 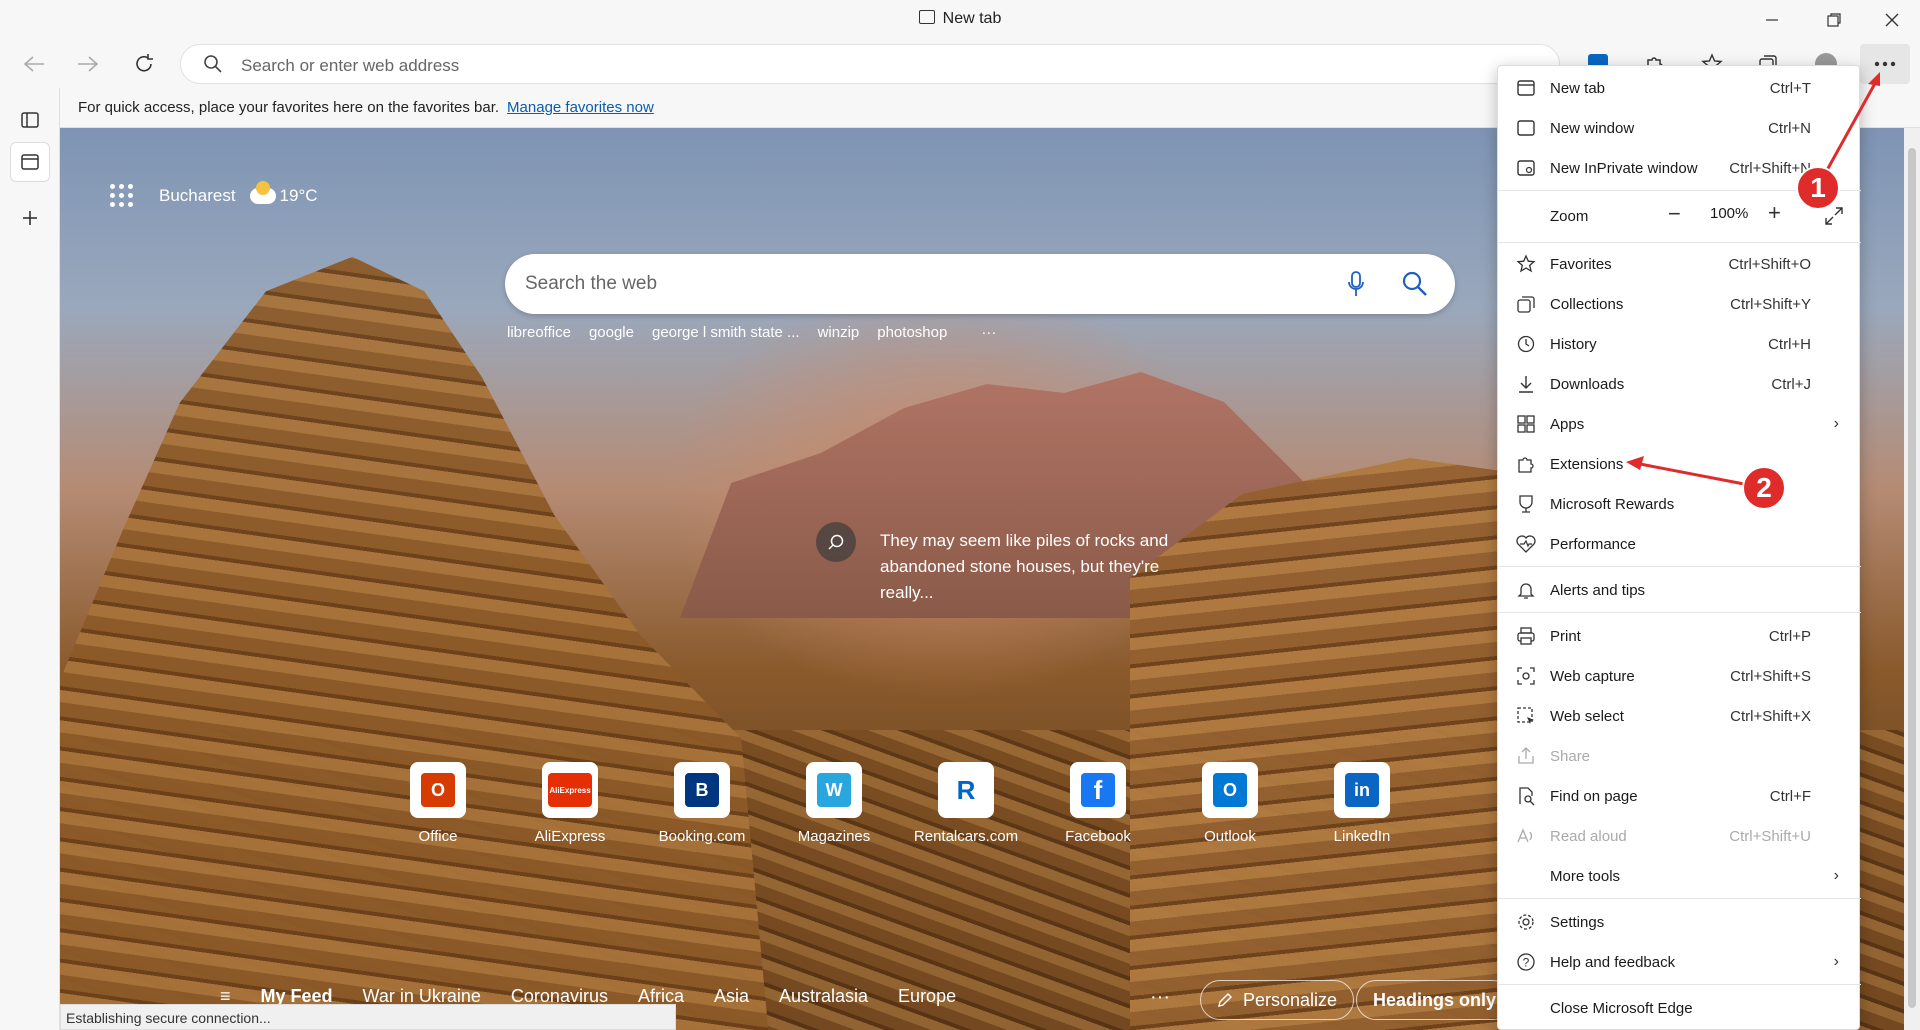 I want to click on menu-performance: Performance, so click(x=1679, y=544).